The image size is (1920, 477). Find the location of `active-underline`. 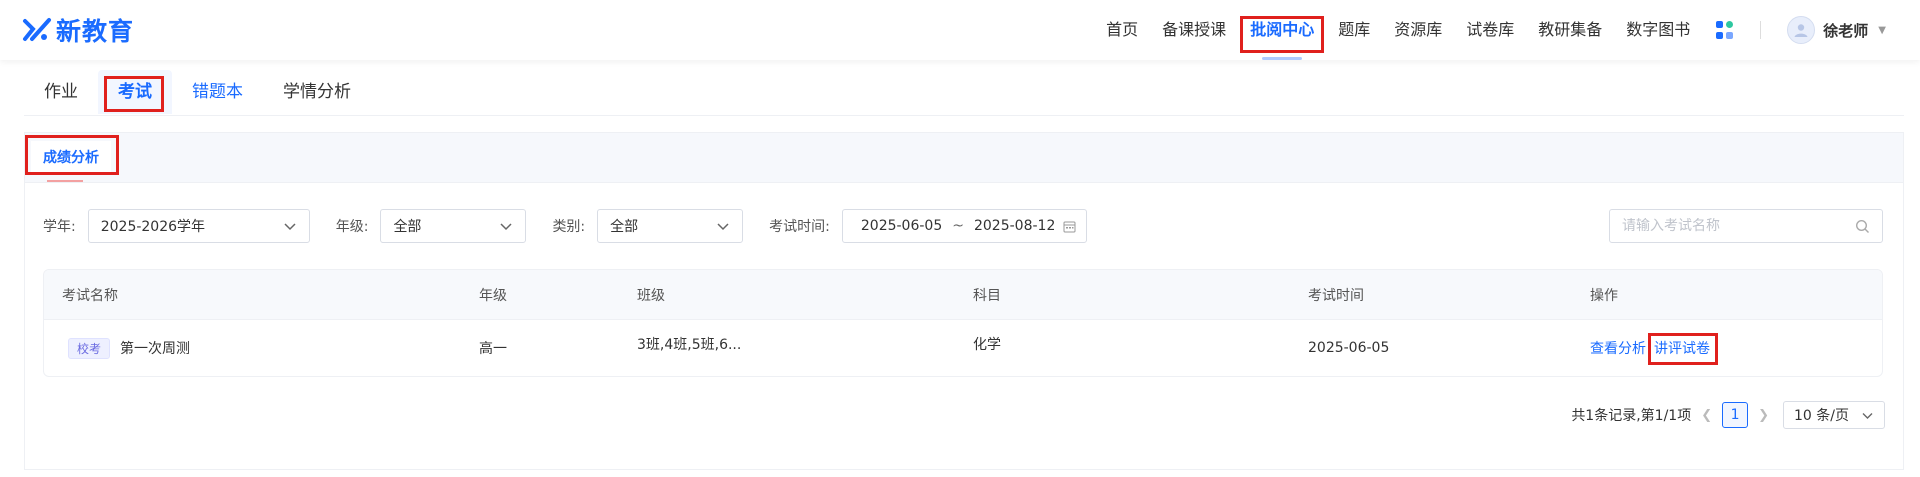

active-underline is located at coordinates (1282, 58).